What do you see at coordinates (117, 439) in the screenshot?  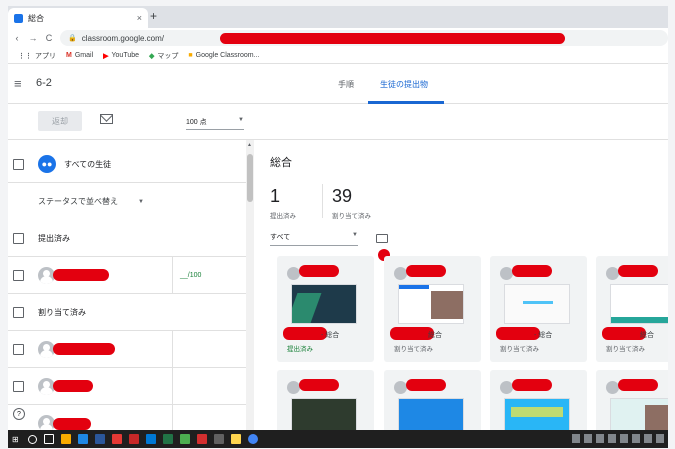 I see `acrobat-icon` at bounding box center [117, 439].